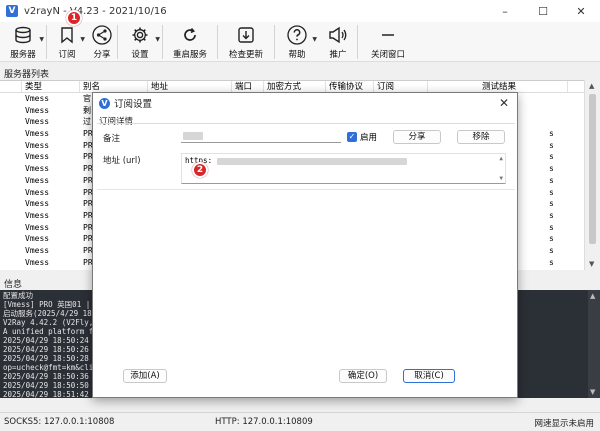 The image size is (600, 431). What do you see at coordinates (505, 11) in the screenshot?
I see `minimize-icon: –` at bounding box center [505, 11].